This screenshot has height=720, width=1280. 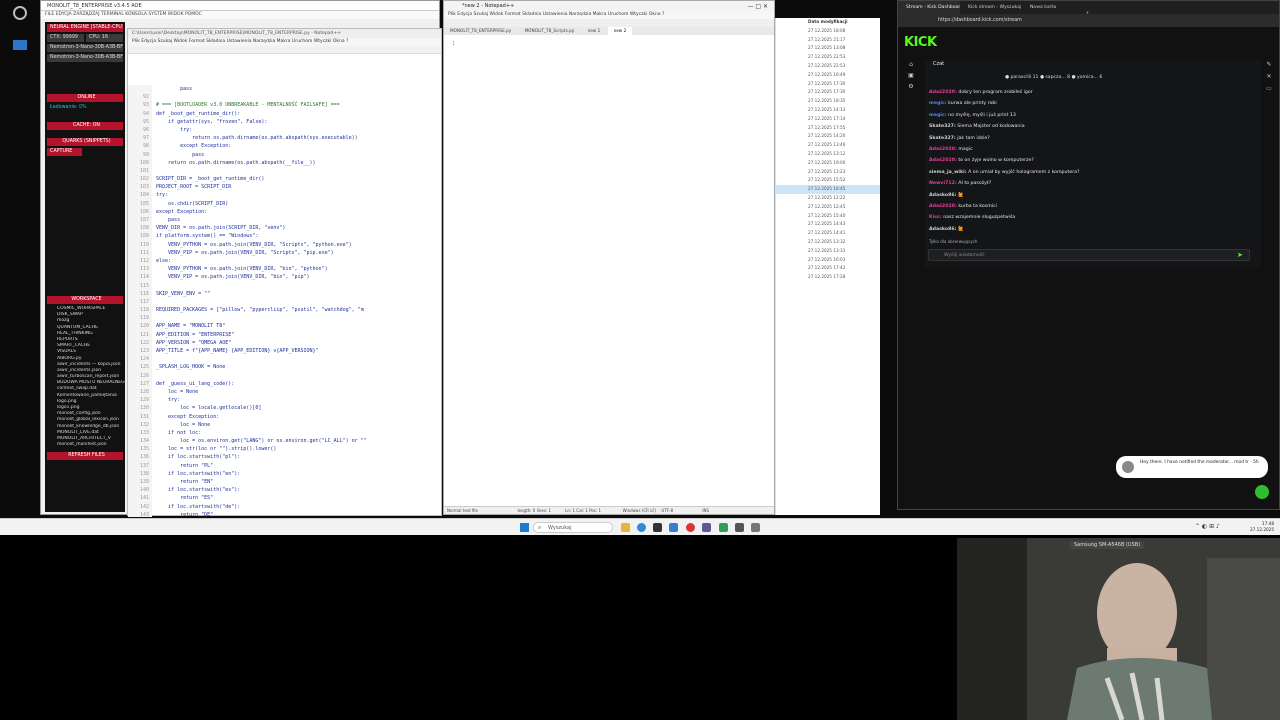 I want to click on tray-icons: ⌃ ◐ ⊞ ♪, so click(x=1207, y=526).